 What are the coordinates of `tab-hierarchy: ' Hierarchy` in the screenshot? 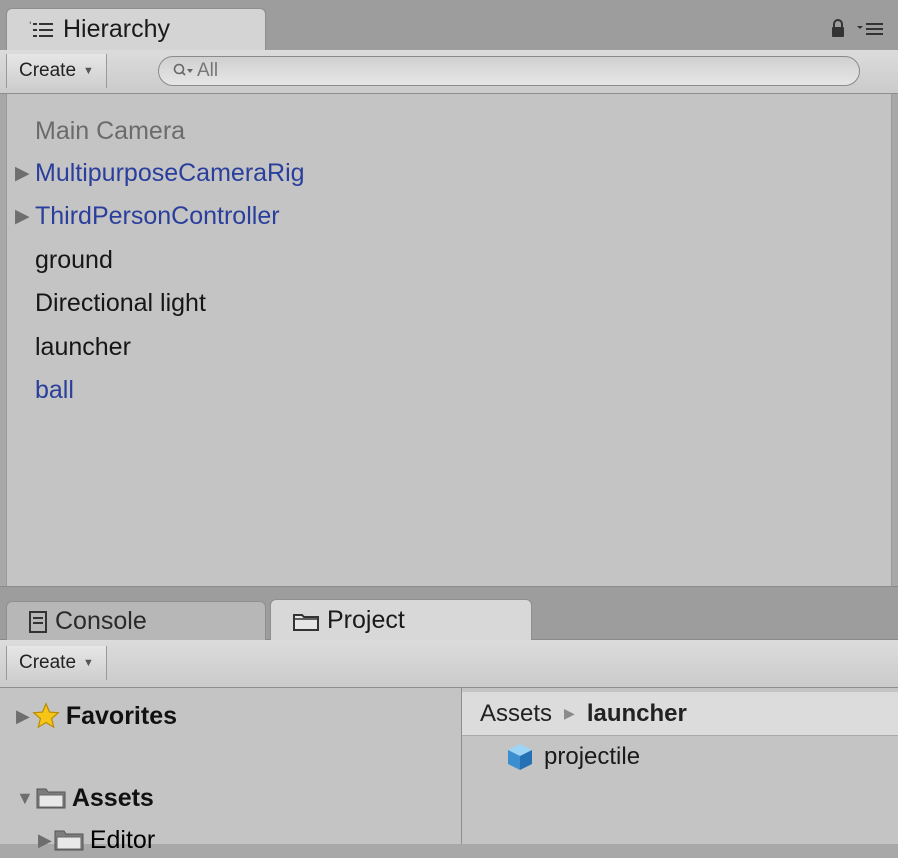 It's located at (136, 29).